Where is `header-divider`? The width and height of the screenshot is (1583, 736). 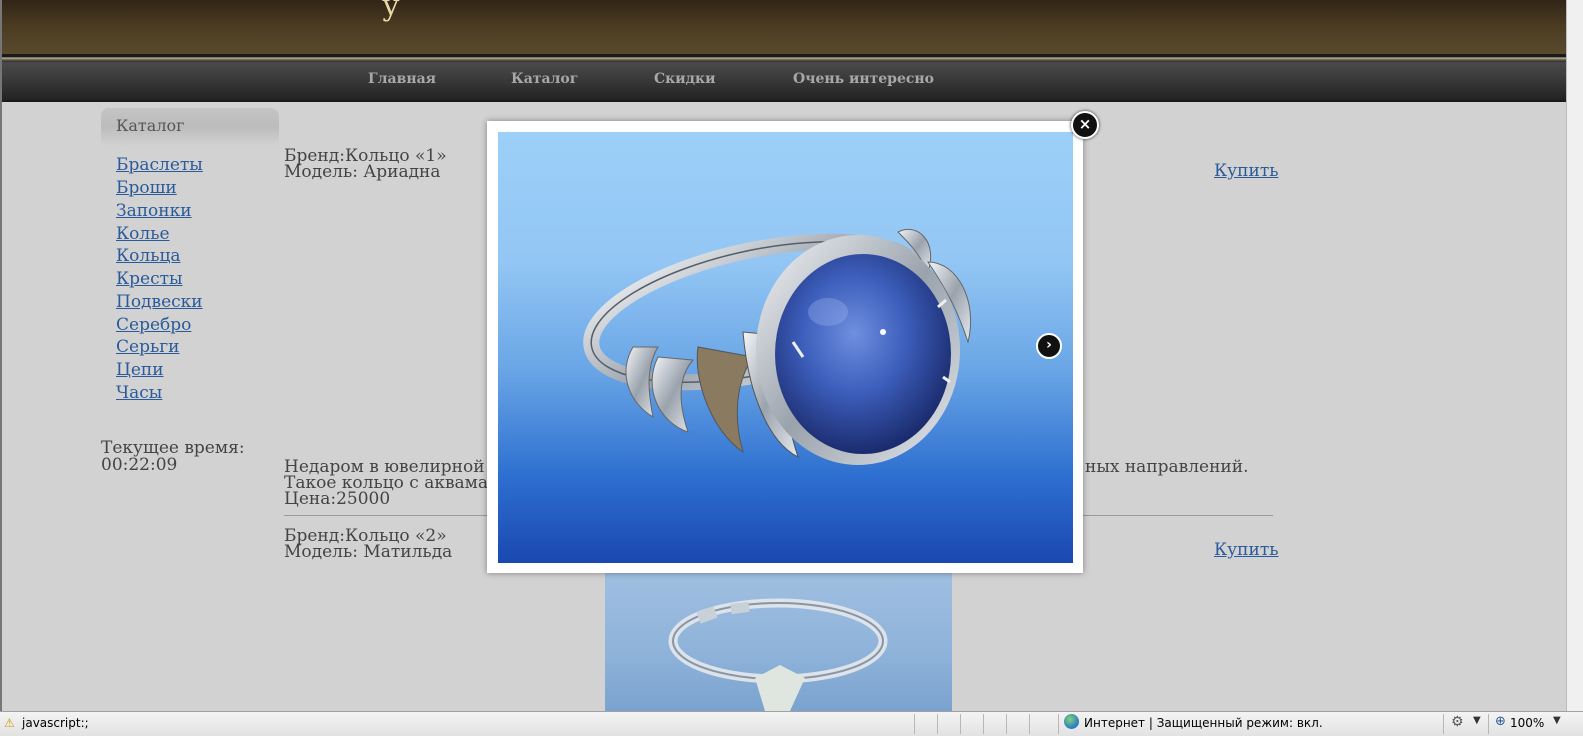
header-divider is located at coordinates (784, 58).